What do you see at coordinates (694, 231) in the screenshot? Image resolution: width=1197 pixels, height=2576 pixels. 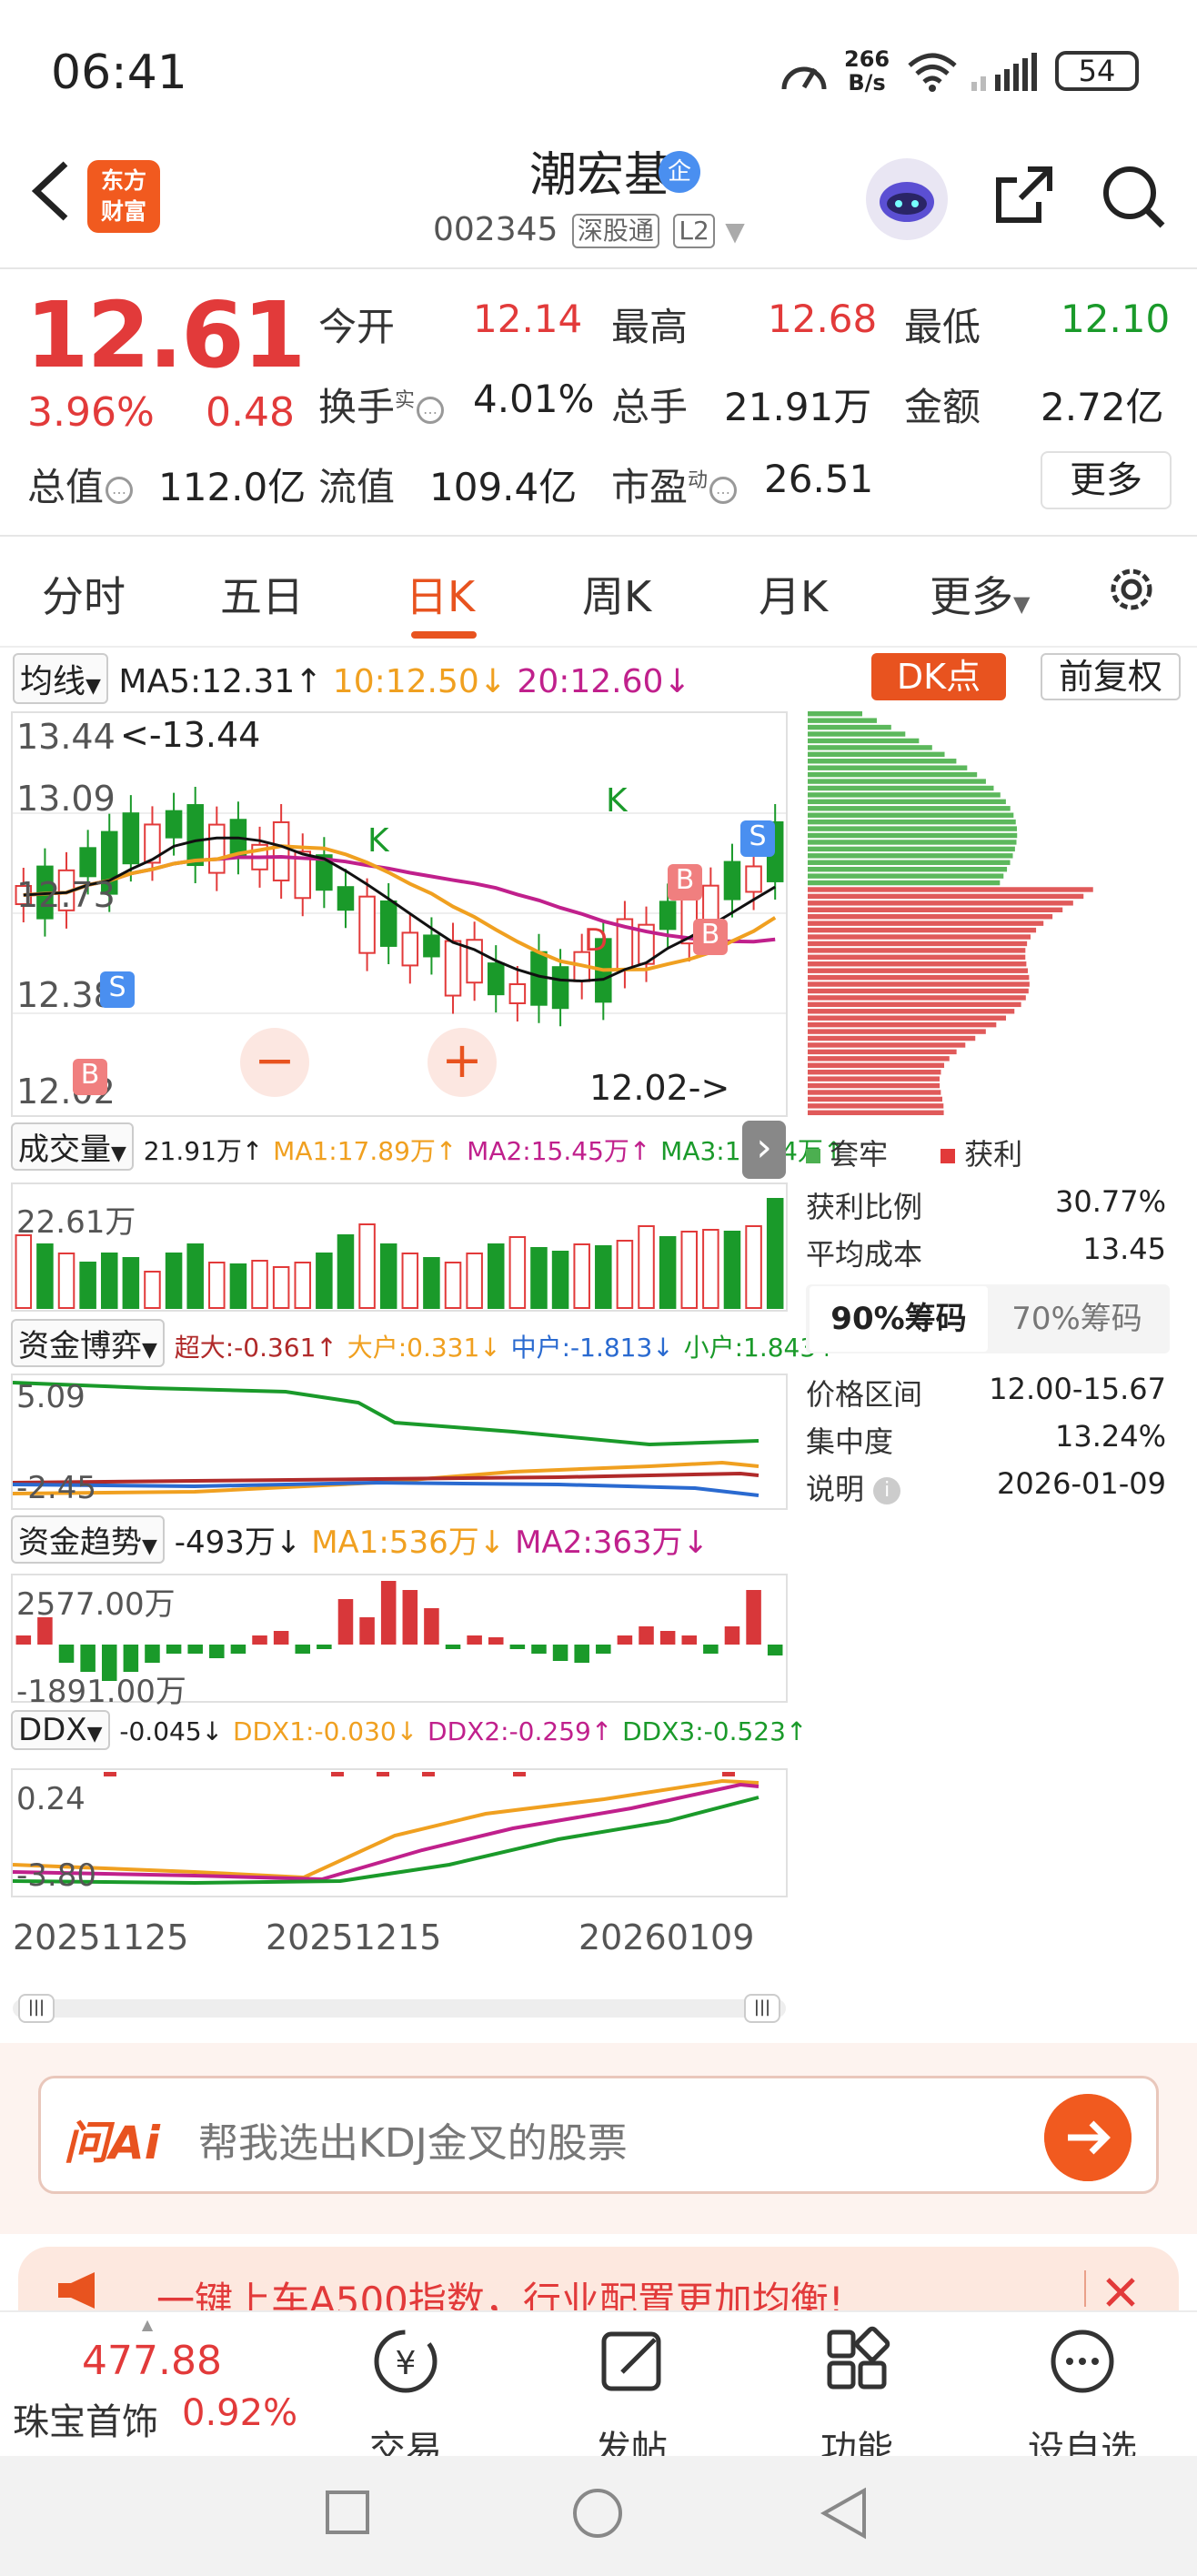 I see `level2-tag: L2` at bounding box center [694, 231].